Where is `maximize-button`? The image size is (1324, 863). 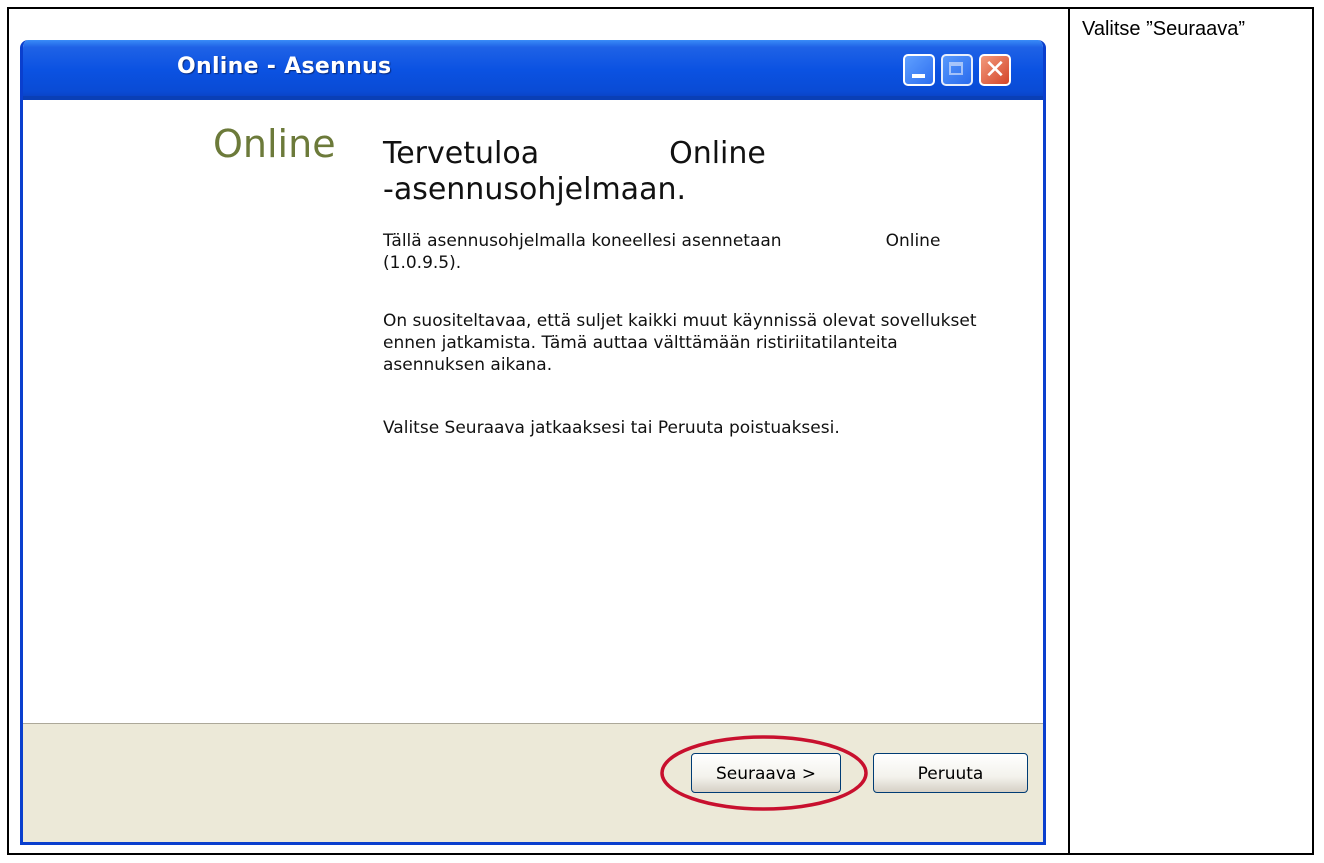
maximize-button is located at coordinates (957, 70).